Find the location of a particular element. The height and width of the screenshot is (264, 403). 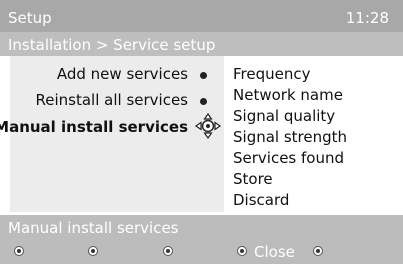

blue-key-icon is located at coordinates (242, 251).